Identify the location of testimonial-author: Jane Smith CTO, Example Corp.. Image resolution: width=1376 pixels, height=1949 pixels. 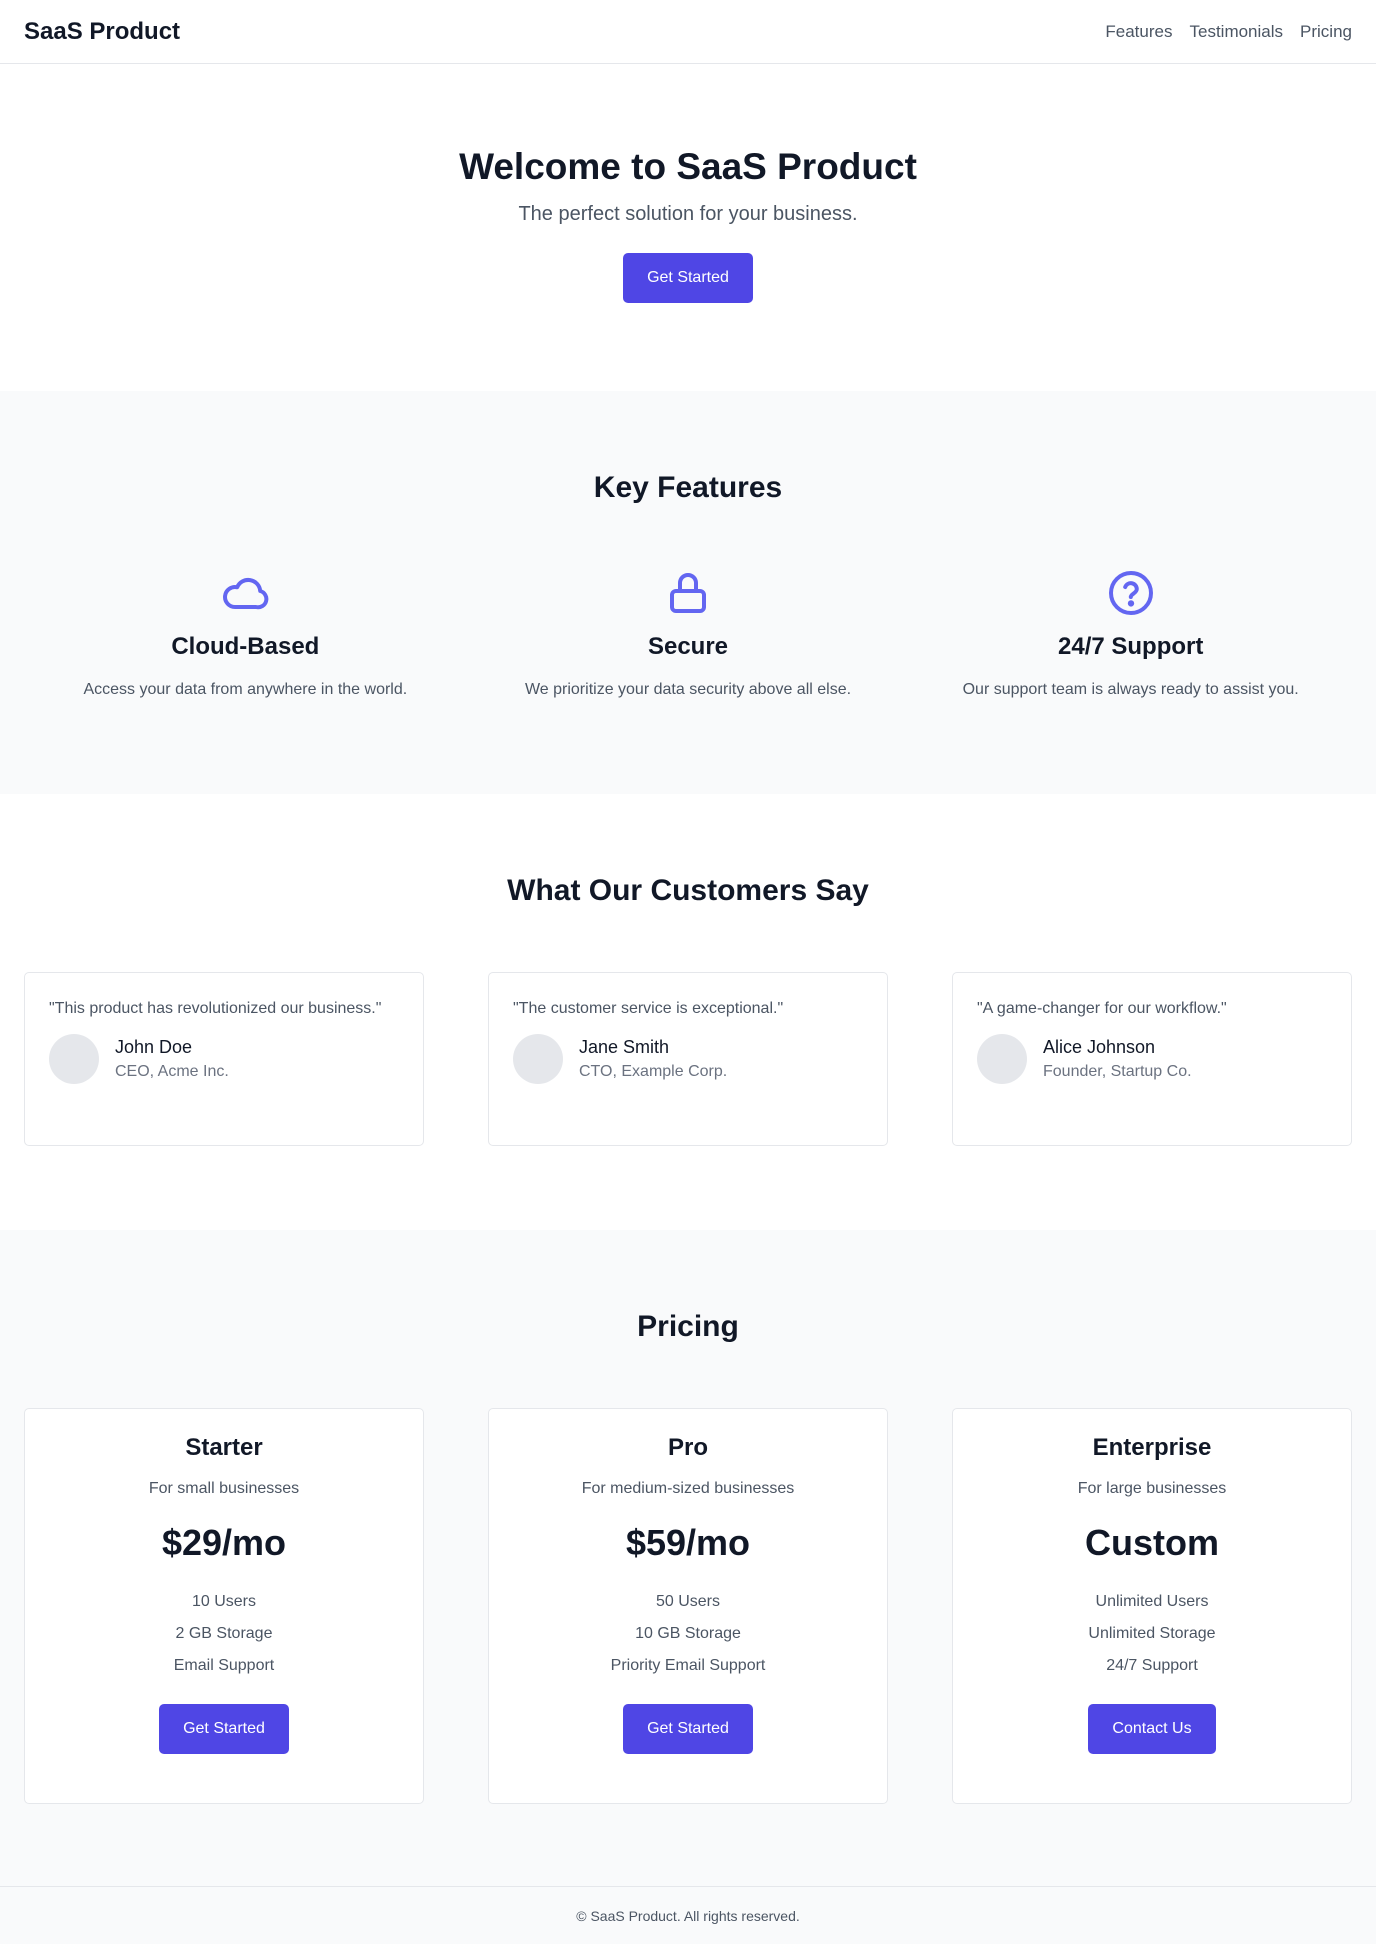
(688, 1059).